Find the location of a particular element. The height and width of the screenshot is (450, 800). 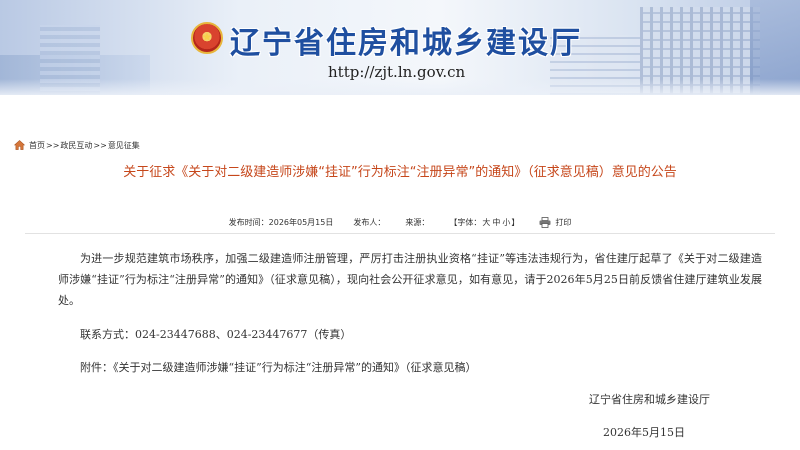

site-title: 辽宁省住房和城乡建设厅 is located at coordinates (406, 43).